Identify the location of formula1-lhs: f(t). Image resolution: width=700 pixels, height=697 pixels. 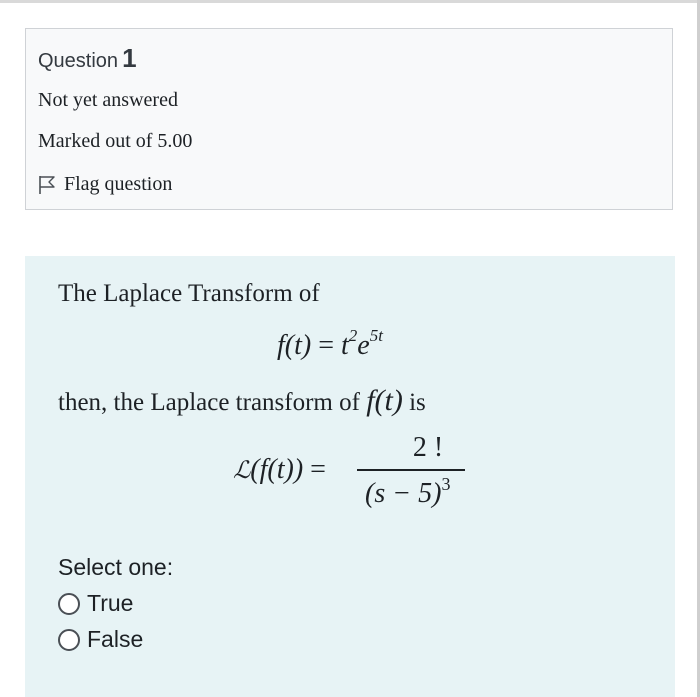
(294, 345).